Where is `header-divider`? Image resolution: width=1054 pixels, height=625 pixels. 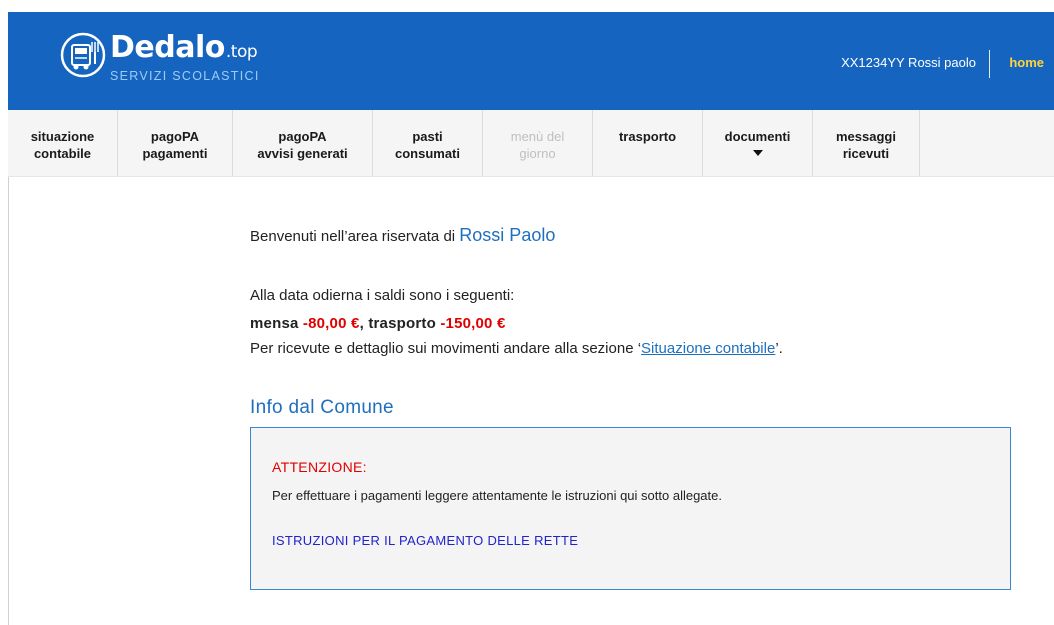 header-divider is located at coordinates (989, 64).